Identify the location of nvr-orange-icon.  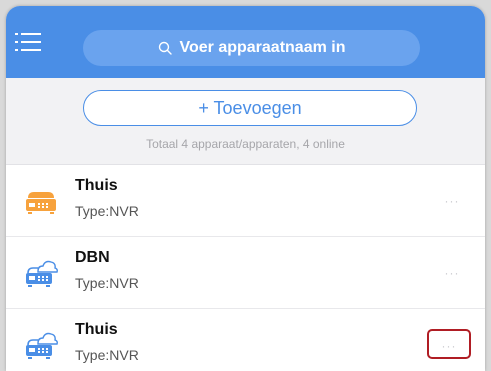
(41, 203).